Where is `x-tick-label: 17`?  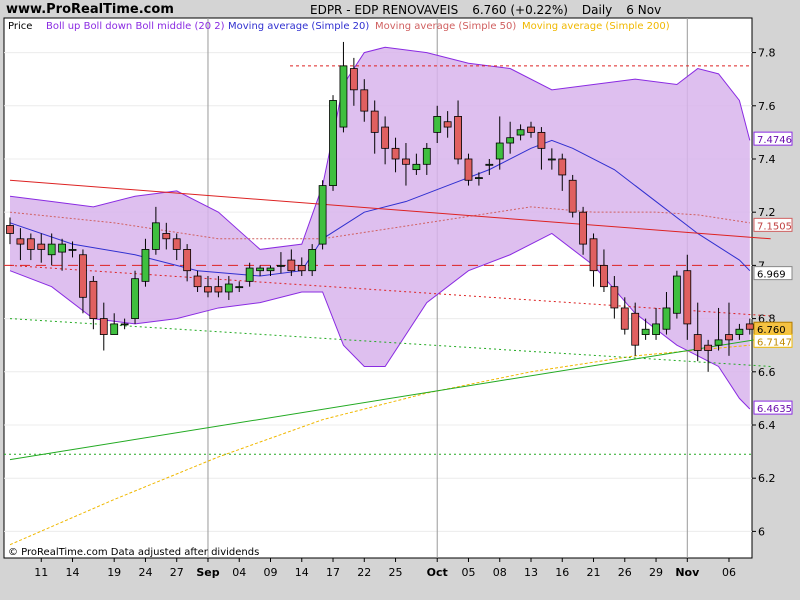
x-tick-label: 17 is located at coordinates (333, 572).